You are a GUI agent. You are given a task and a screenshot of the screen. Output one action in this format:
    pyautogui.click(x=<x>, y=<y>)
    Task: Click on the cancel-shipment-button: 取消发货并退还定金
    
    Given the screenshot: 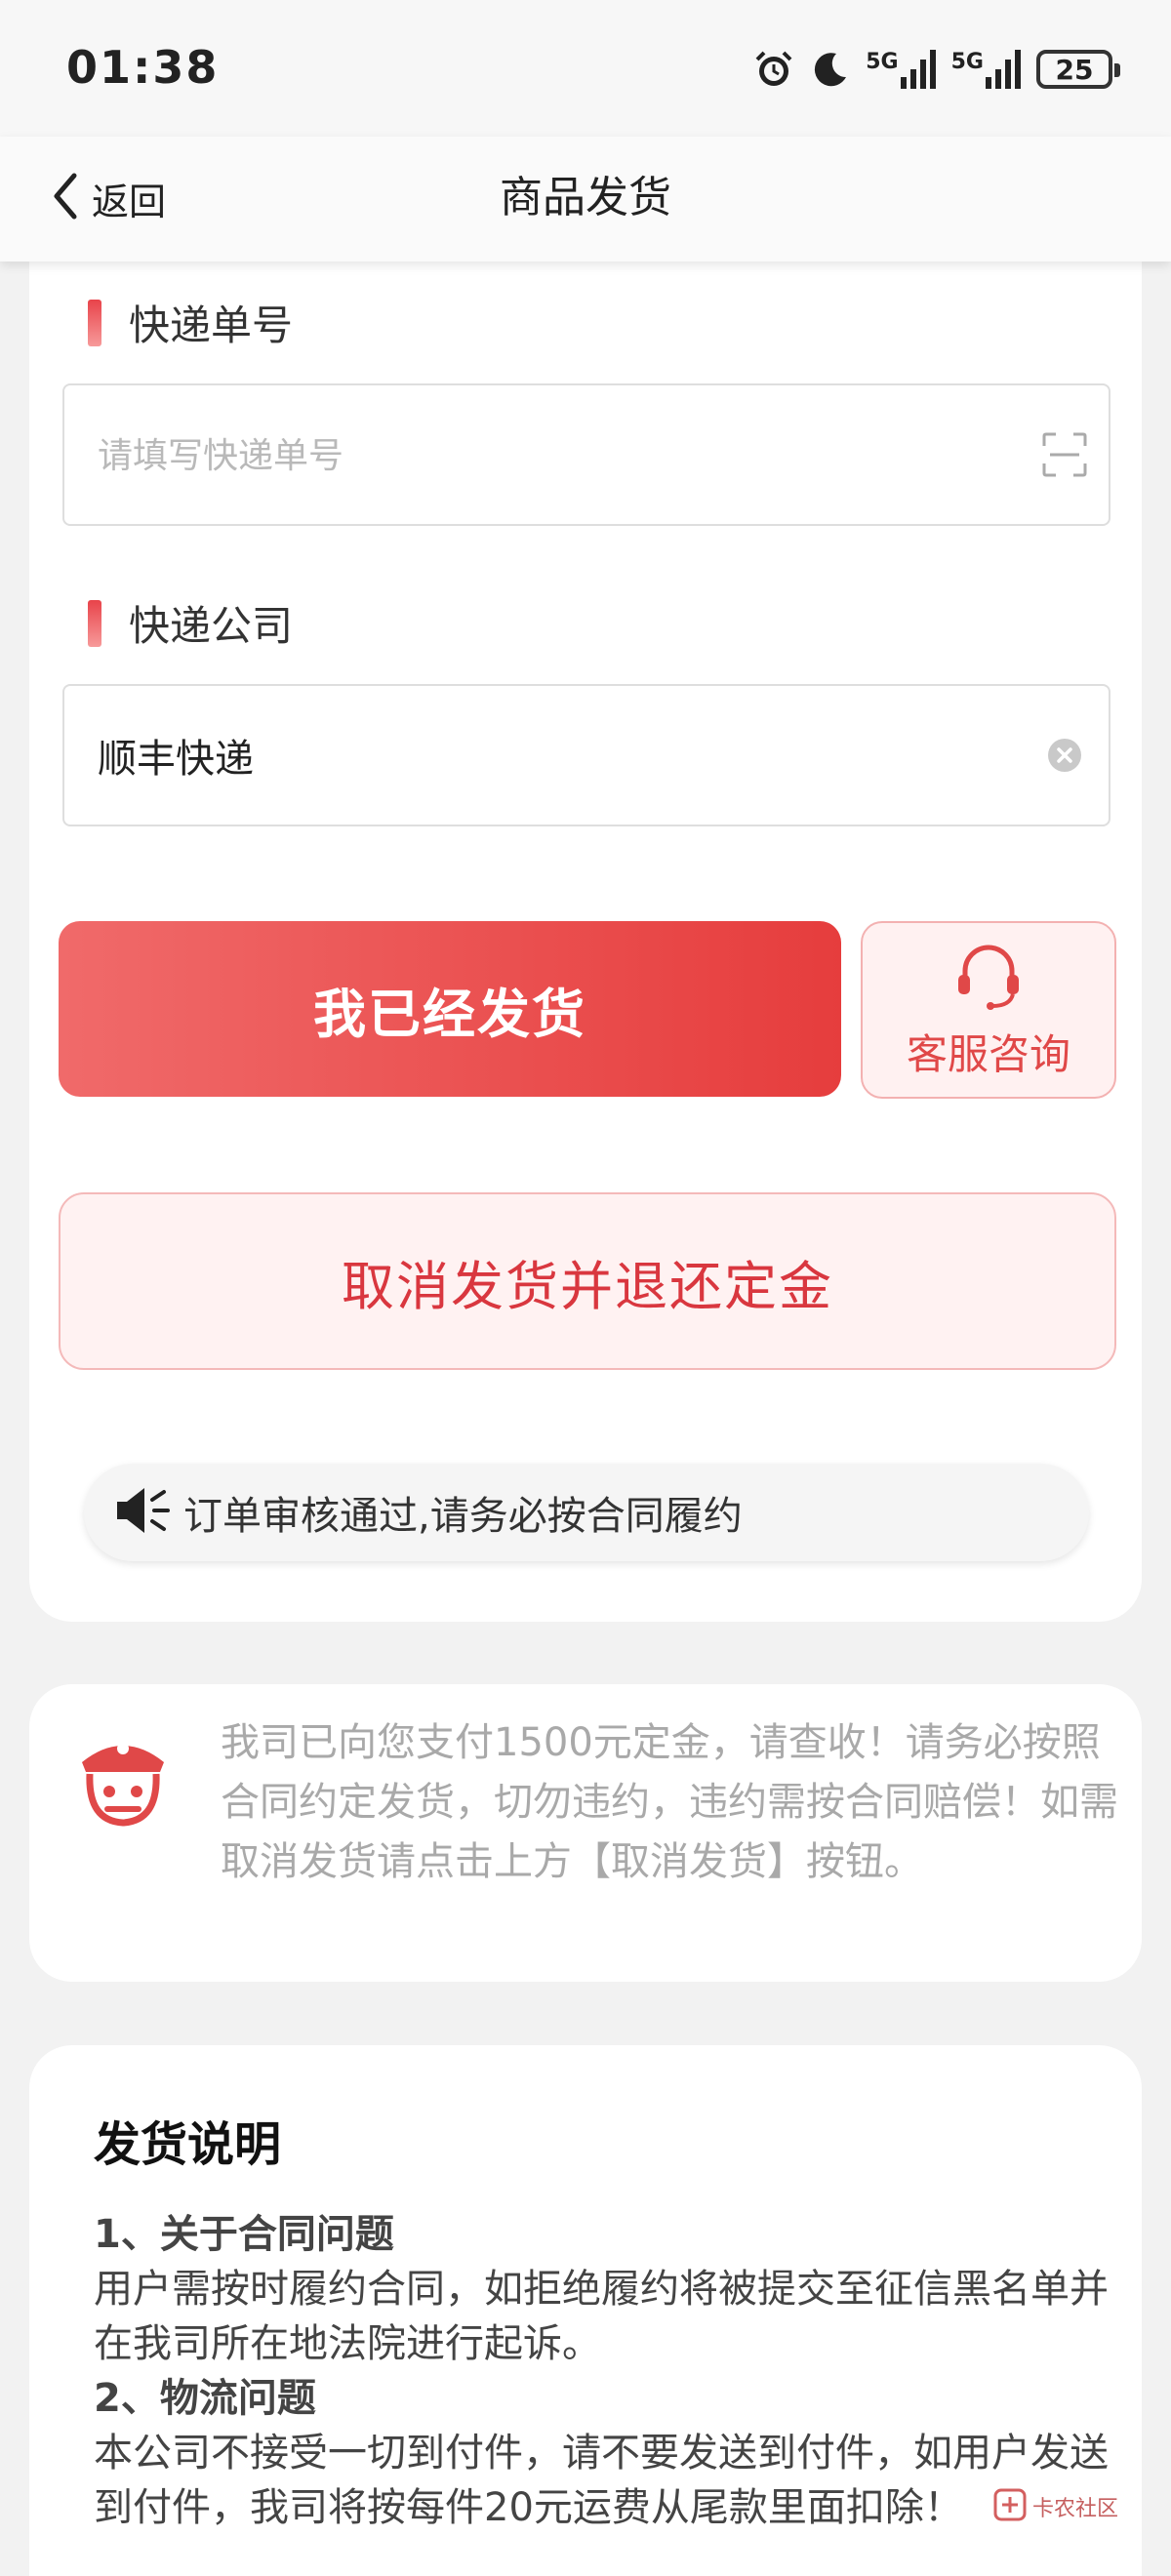 What is the action you would take?
    pyautogui.click(x=587, y=1281)
    